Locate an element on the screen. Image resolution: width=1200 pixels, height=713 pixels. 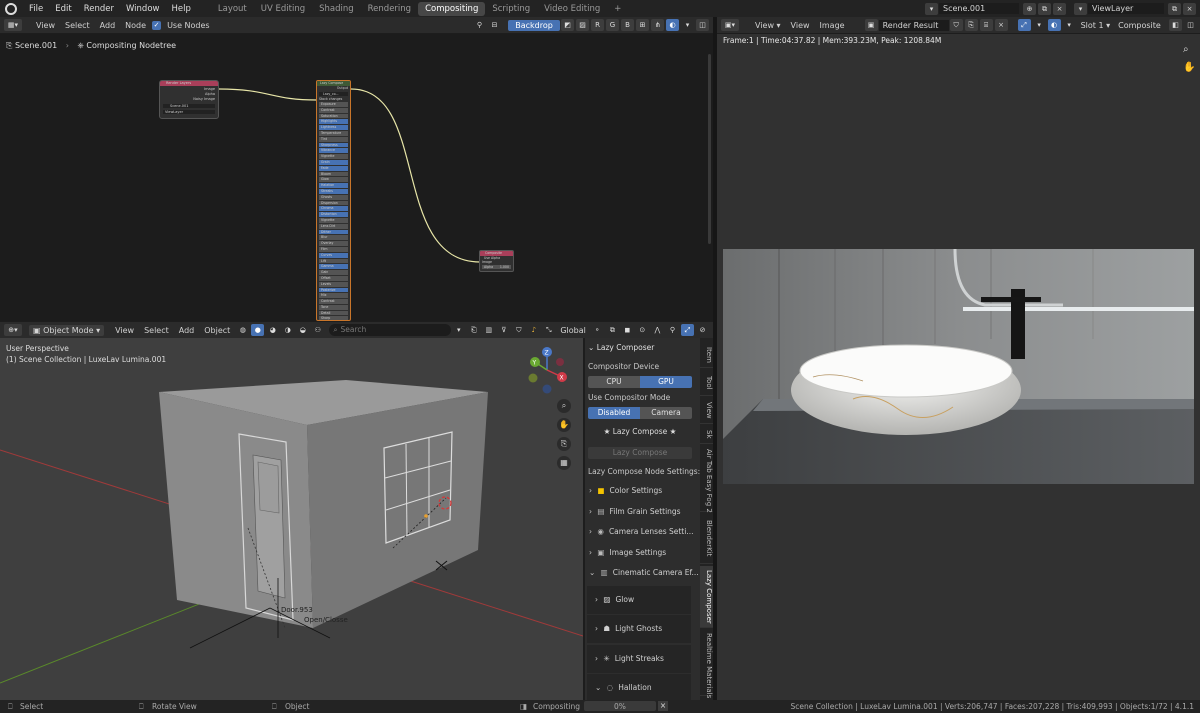
menu-edit: Edit is located at coordinates (63, 9).